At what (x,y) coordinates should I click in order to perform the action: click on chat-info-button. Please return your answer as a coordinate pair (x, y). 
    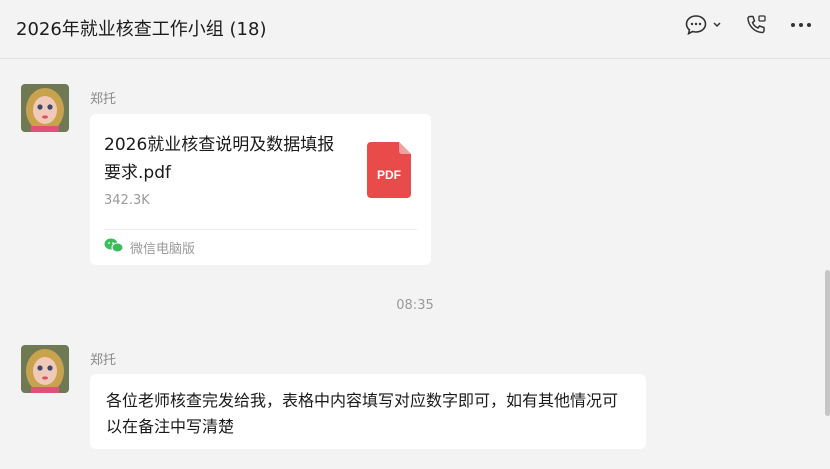
    Looking at the image, I should click on (703, 25).